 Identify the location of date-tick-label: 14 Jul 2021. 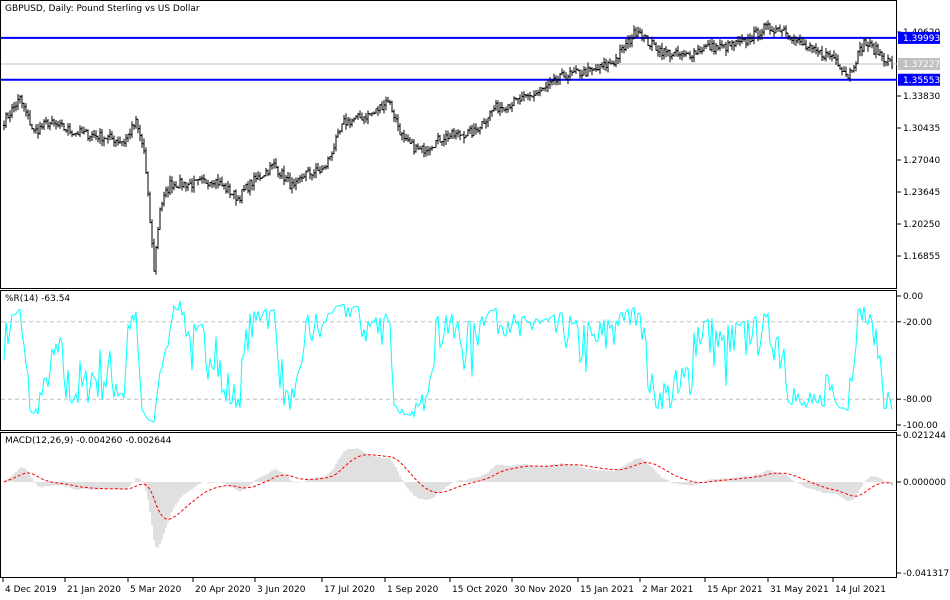
(860, 590).